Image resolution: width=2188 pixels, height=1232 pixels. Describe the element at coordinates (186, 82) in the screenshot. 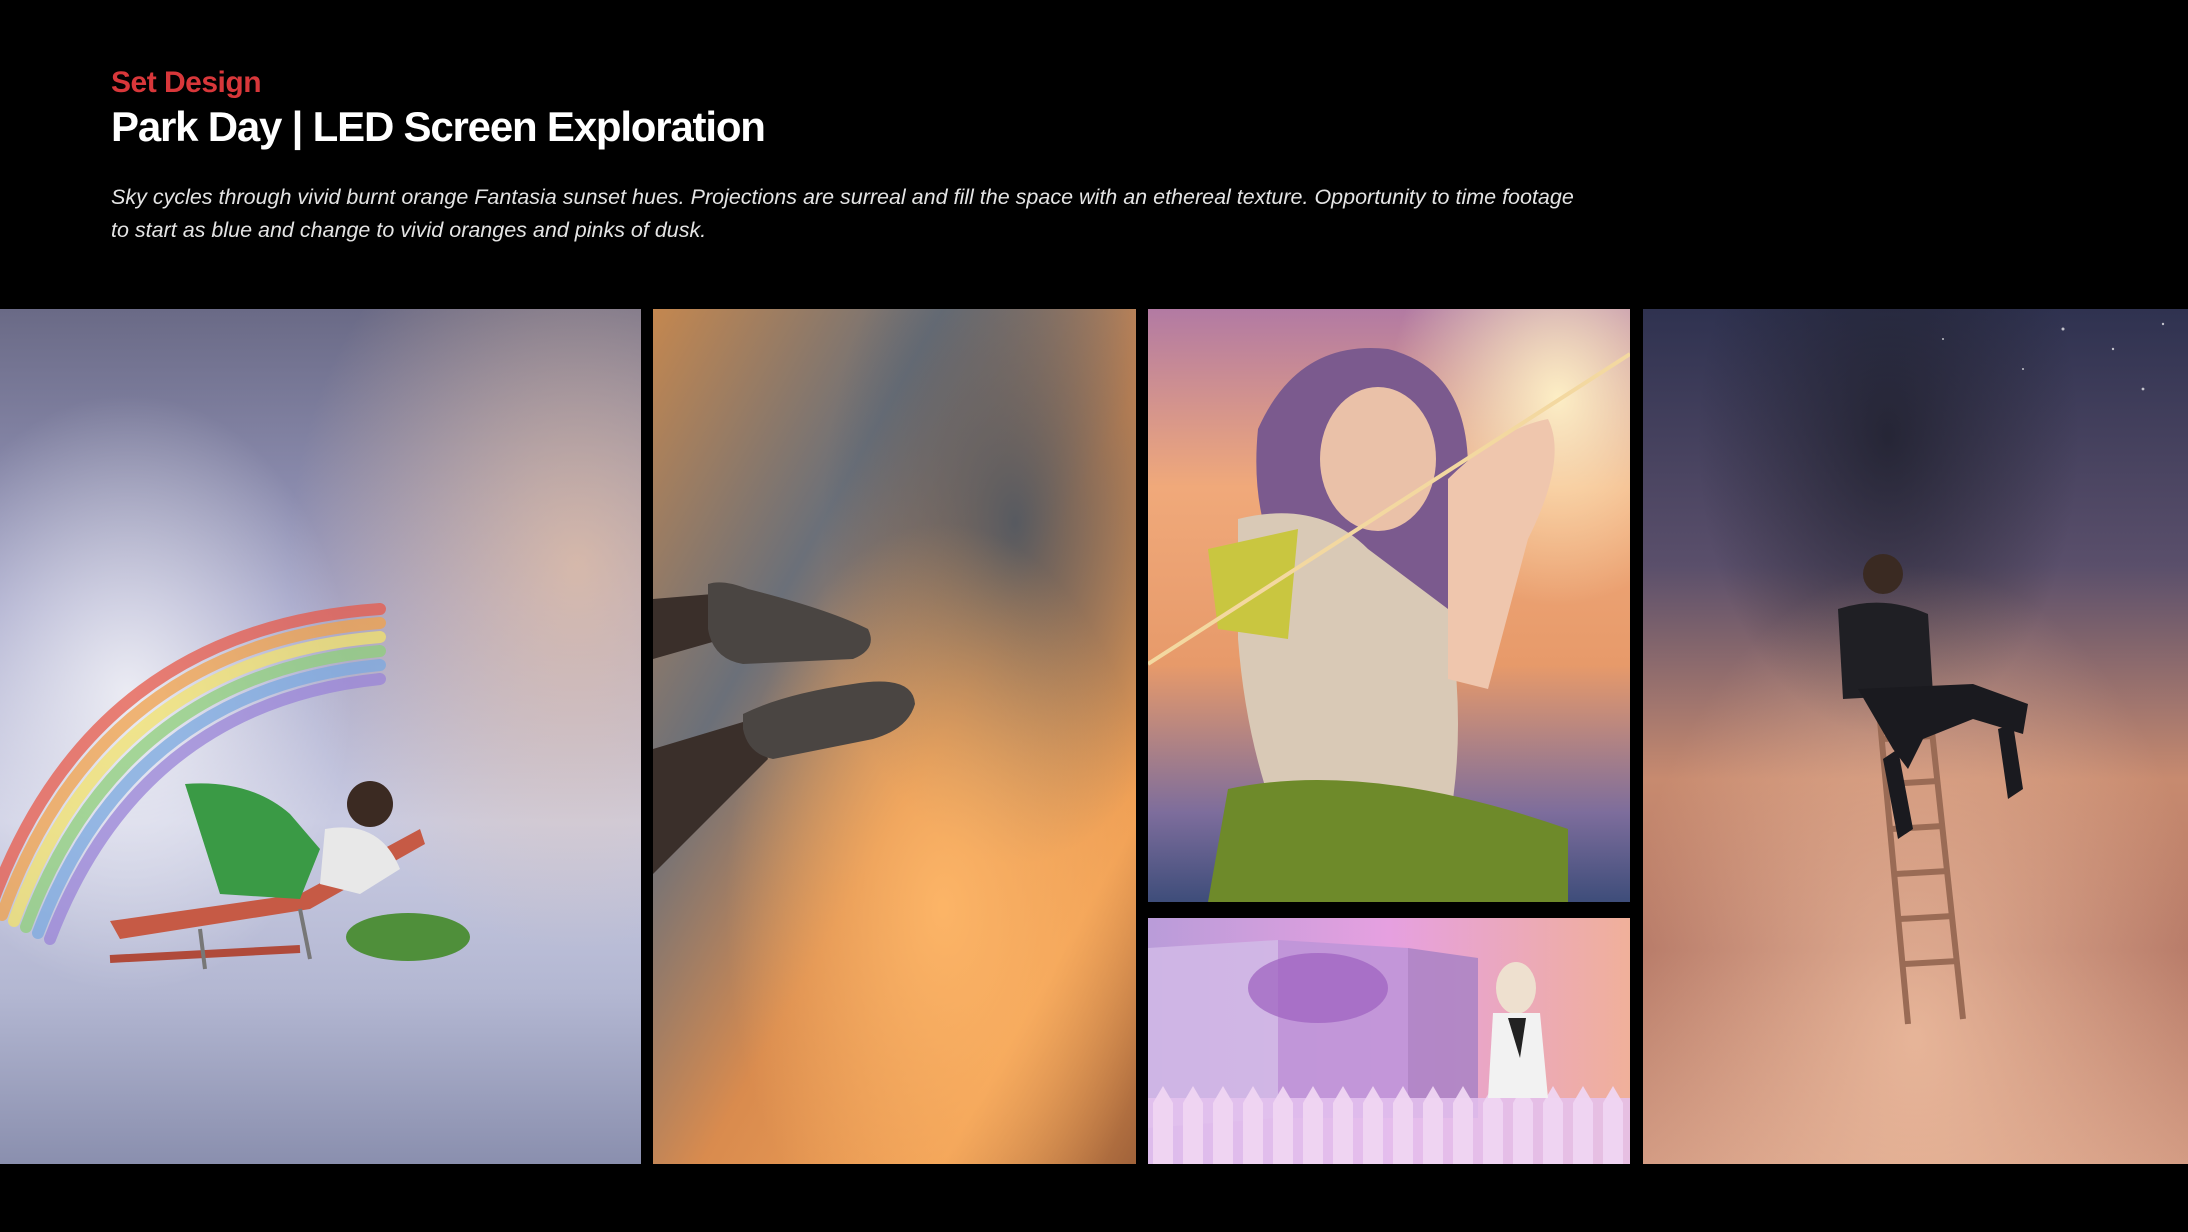

I see `section-label: Set Design` at that location.